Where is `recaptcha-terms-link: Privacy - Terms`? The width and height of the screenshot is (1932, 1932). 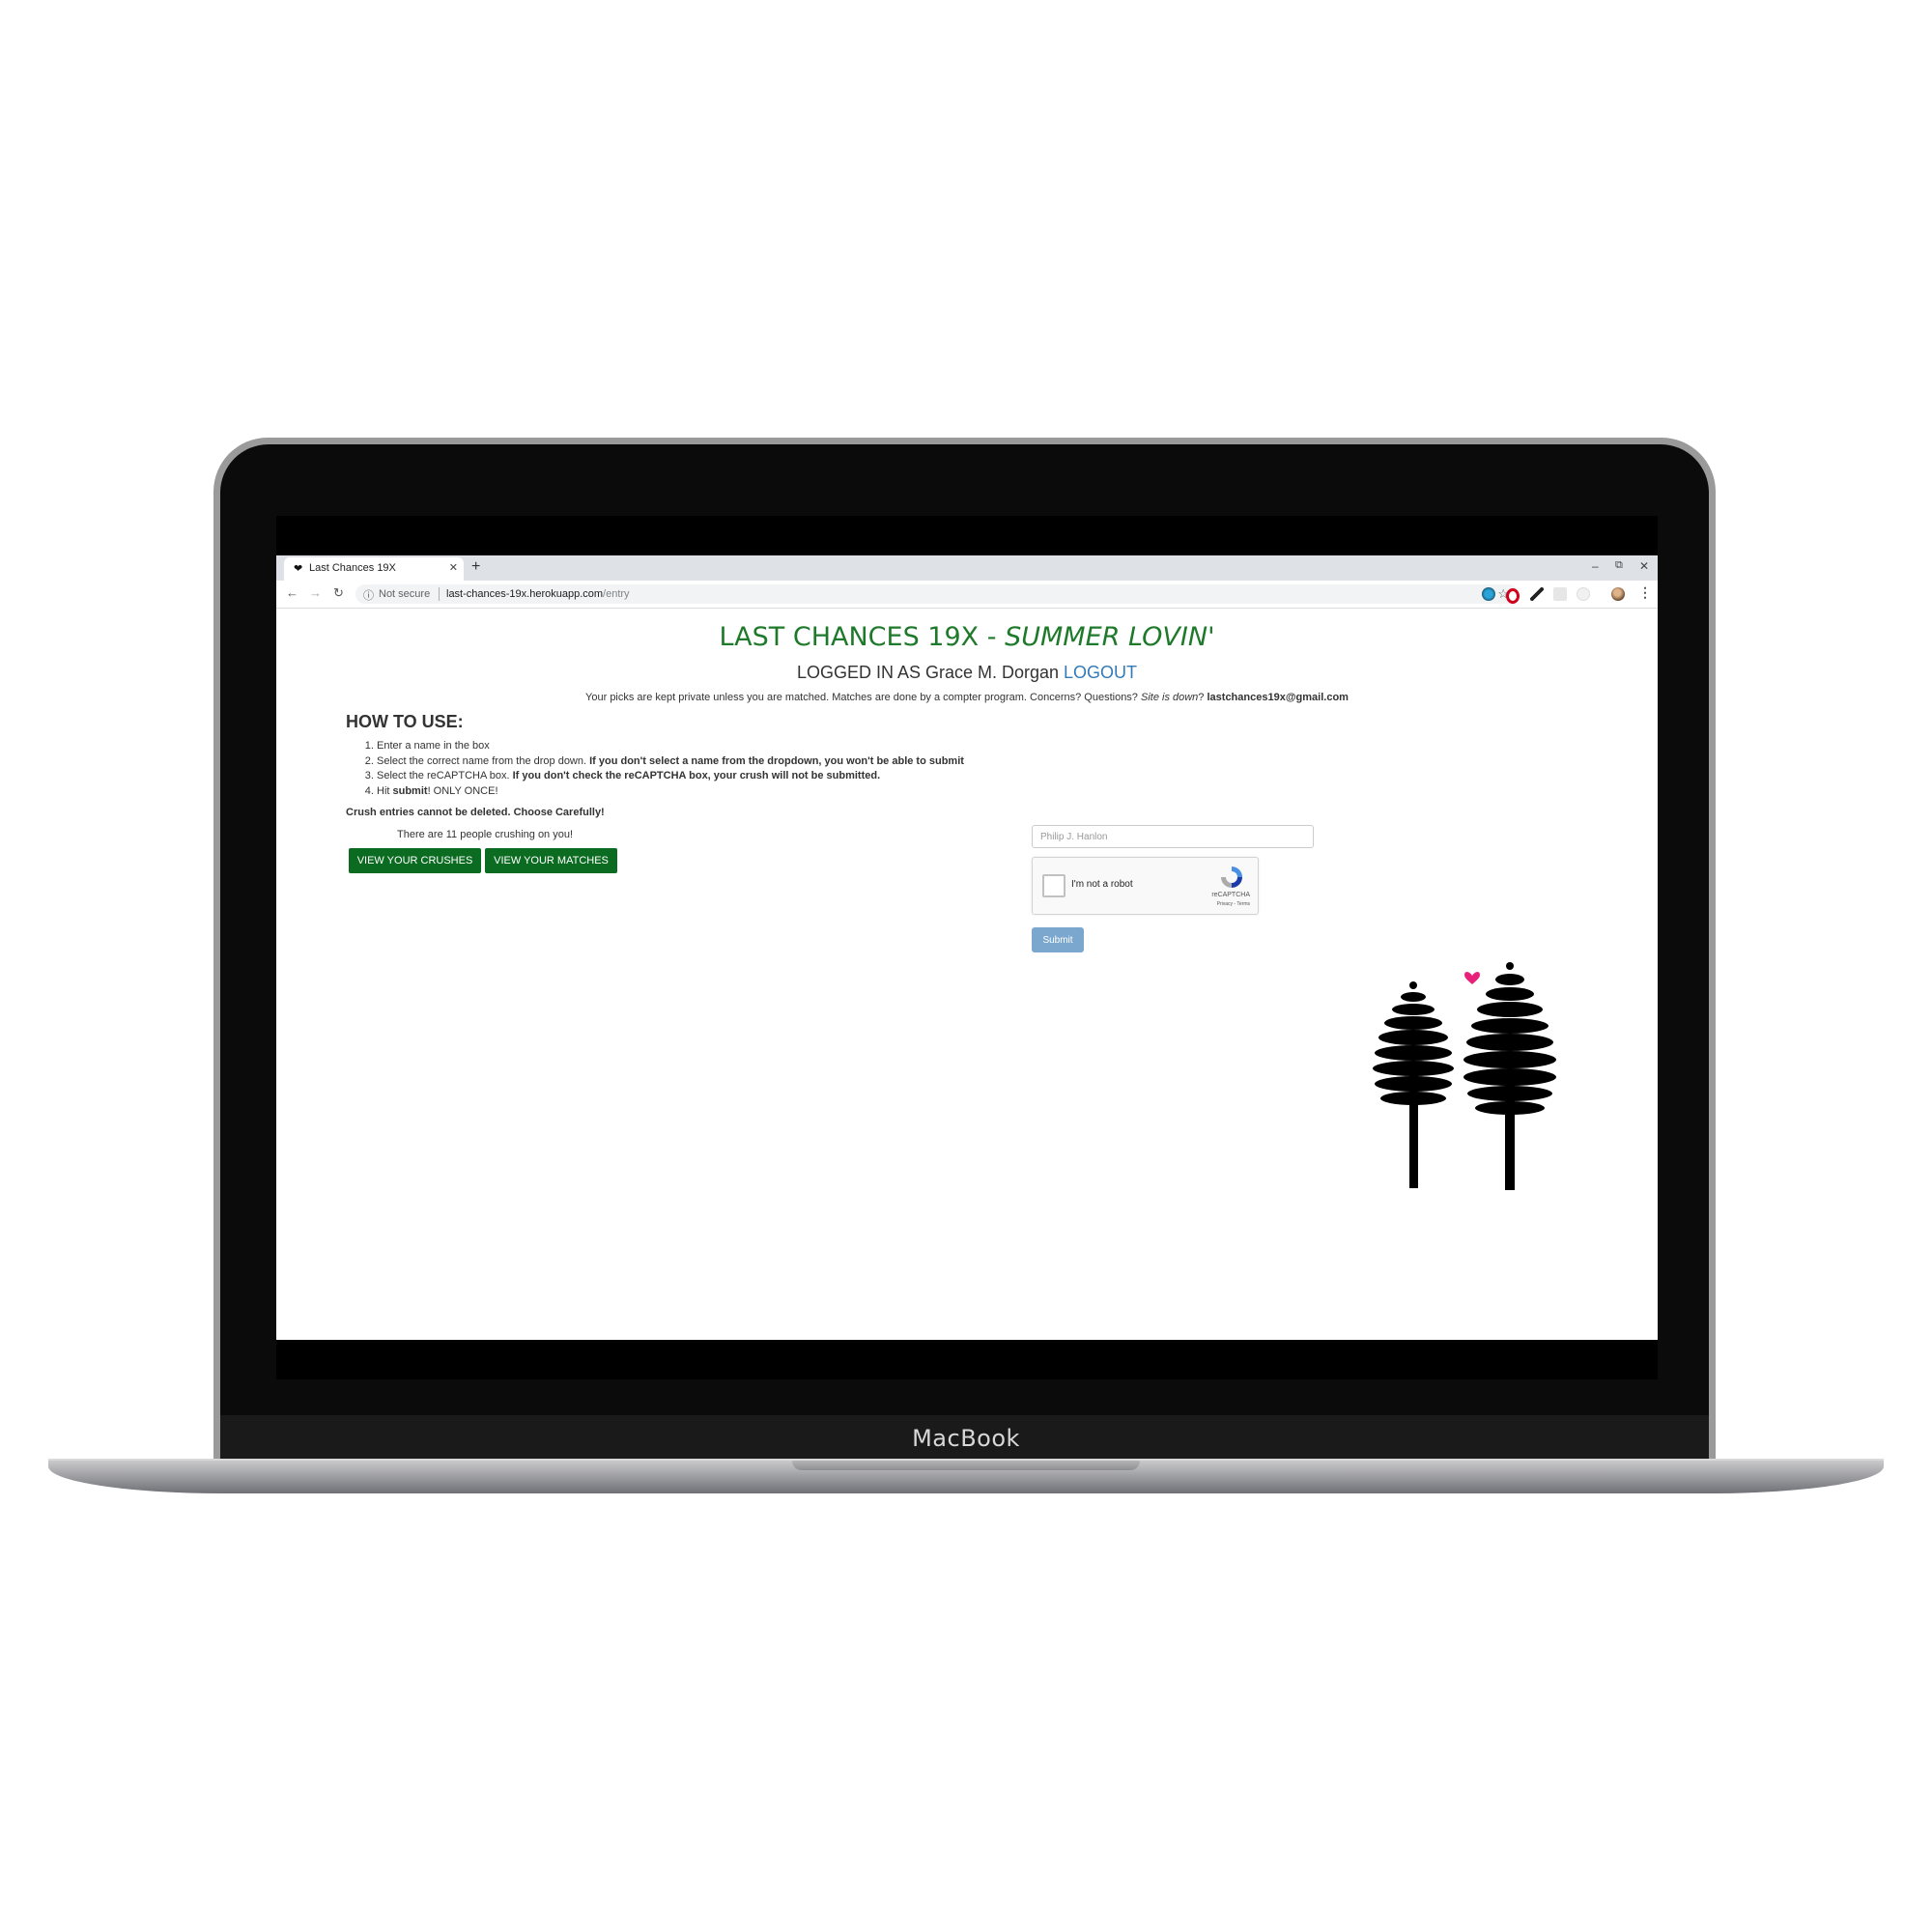
recaptcha-terms-link: Privacy - Terms is located at coordinates (1233, 904).